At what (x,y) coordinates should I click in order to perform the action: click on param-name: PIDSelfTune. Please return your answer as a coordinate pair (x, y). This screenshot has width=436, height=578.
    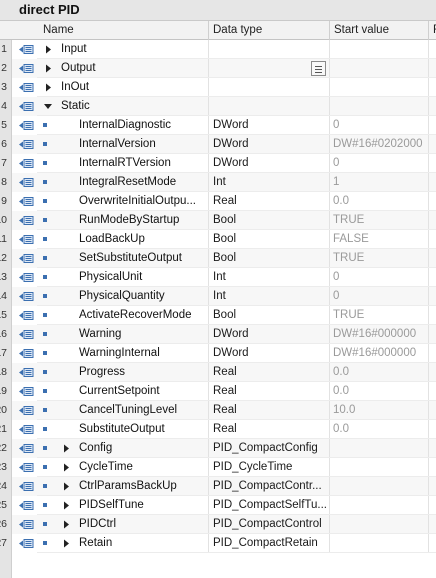
    Looking at the image, I should click on (111, 505).